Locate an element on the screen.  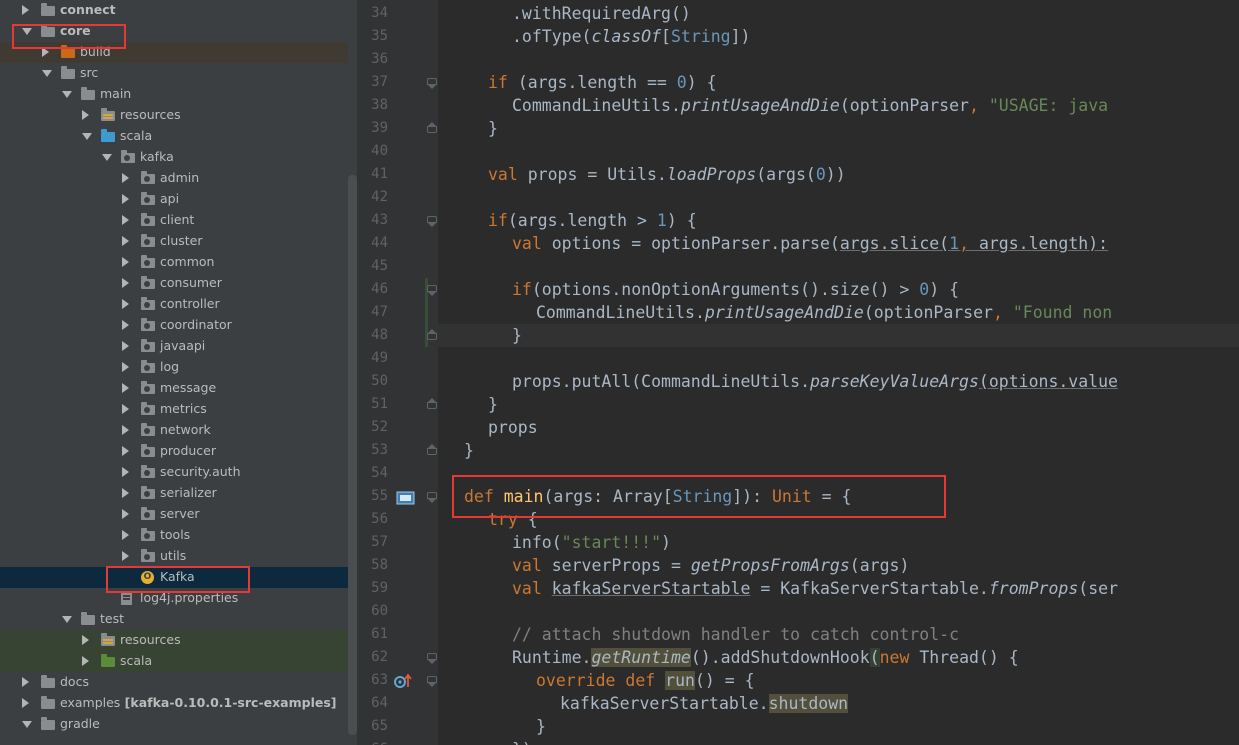
line-number: 66 is located at coordinates (374, 741).